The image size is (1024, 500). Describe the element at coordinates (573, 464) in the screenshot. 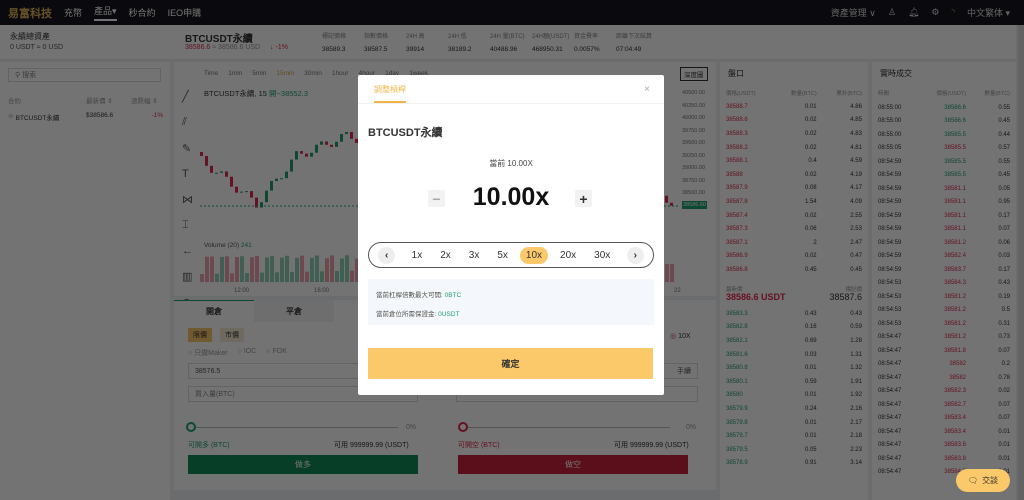

I see `short-button: 做空` at that location.